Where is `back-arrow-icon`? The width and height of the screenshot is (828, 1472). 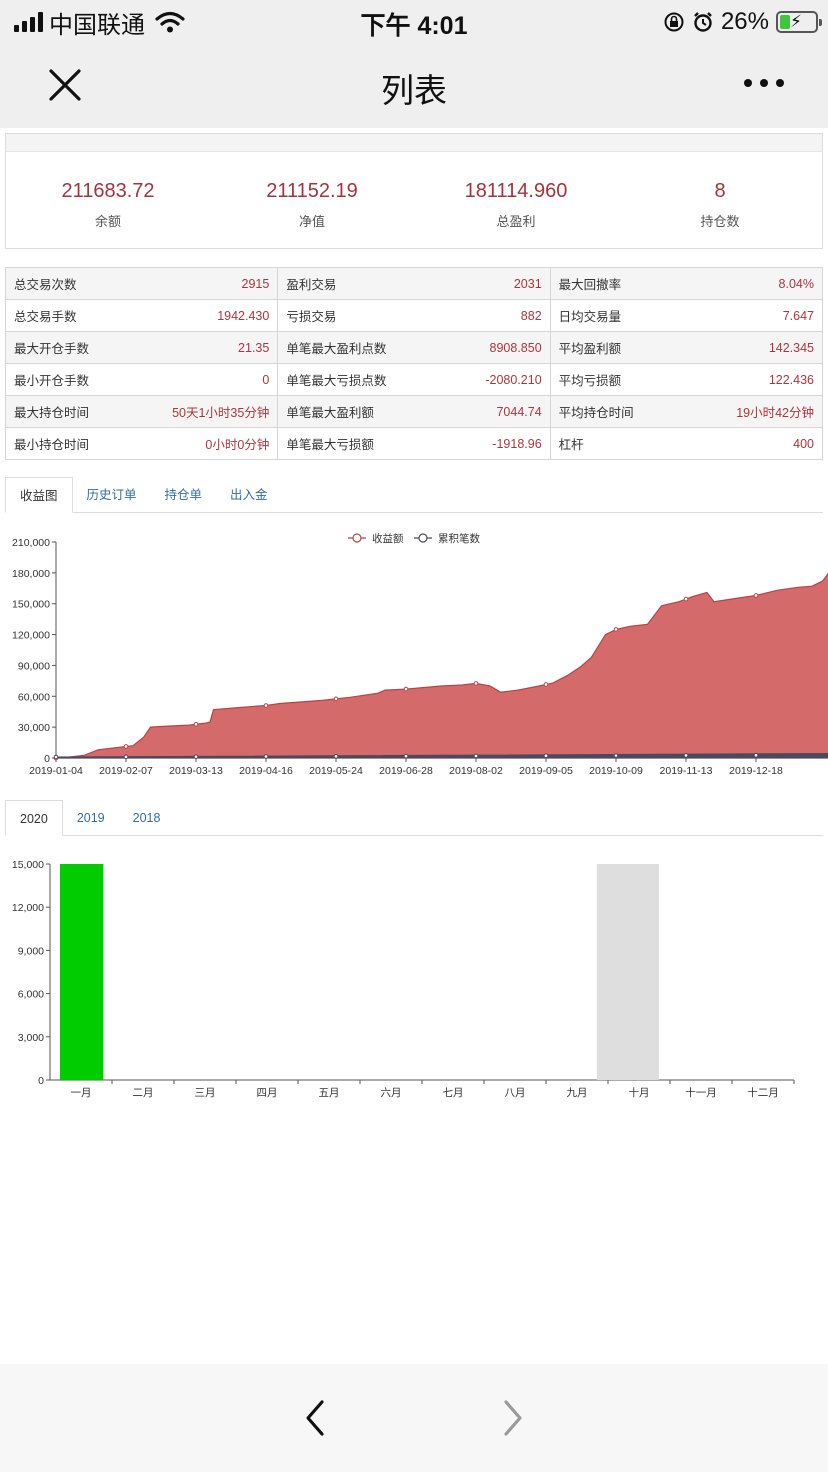 back-arrow-icon is located at coordinates (315, 1418).